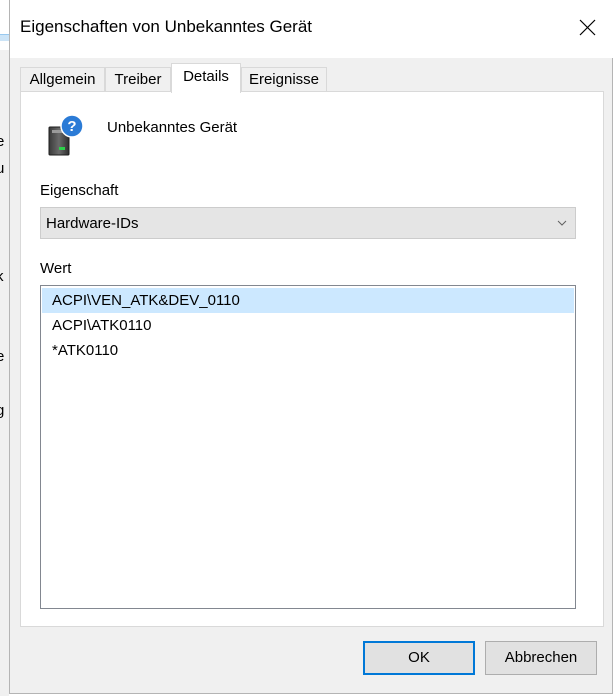 The height and width of the screenshot is (696, 615). I want to click on background-text: u, so click(2, 168).